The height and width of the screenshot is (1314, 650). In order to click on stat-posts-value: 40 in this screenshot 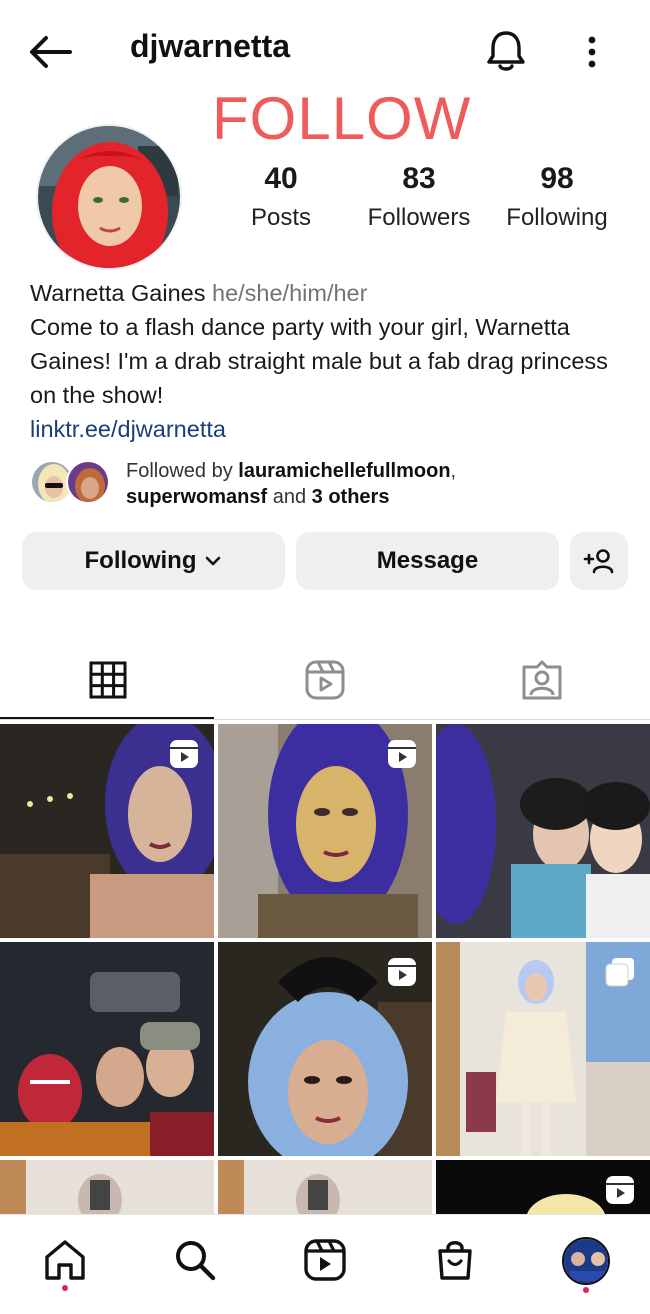, I will do `click(281, 178)`.